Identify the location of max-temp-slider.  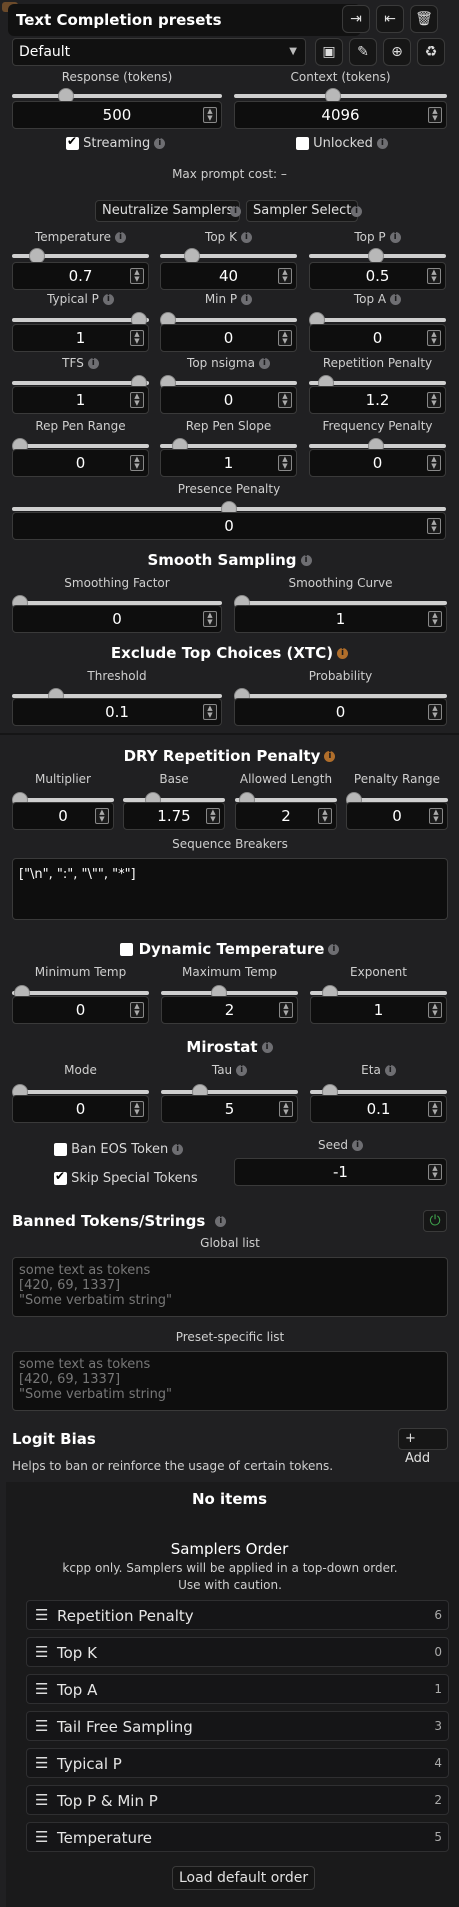
(229, 993).